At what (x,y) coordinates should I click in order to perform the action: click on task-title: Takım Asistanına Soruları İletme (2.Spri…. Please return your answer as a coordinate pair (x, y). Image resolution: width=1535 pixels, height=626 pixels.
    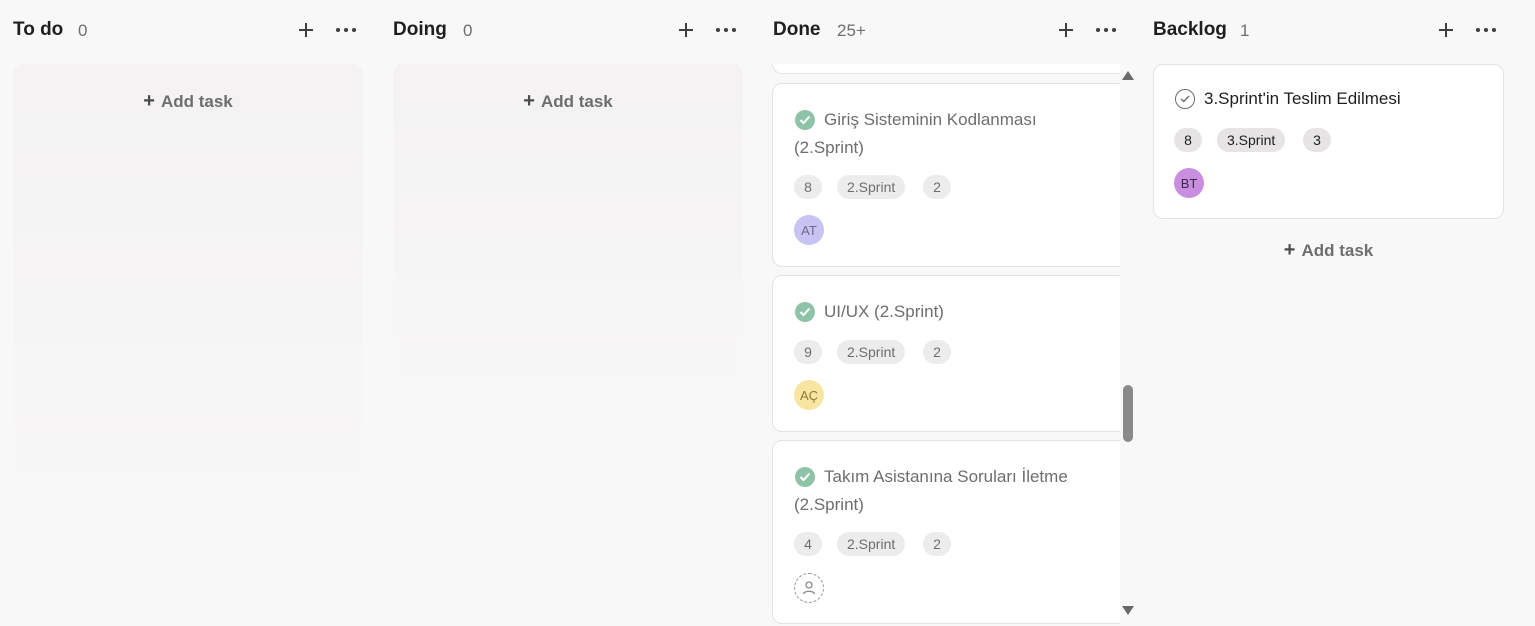
    Looking at the image, I should click on (954, 491).